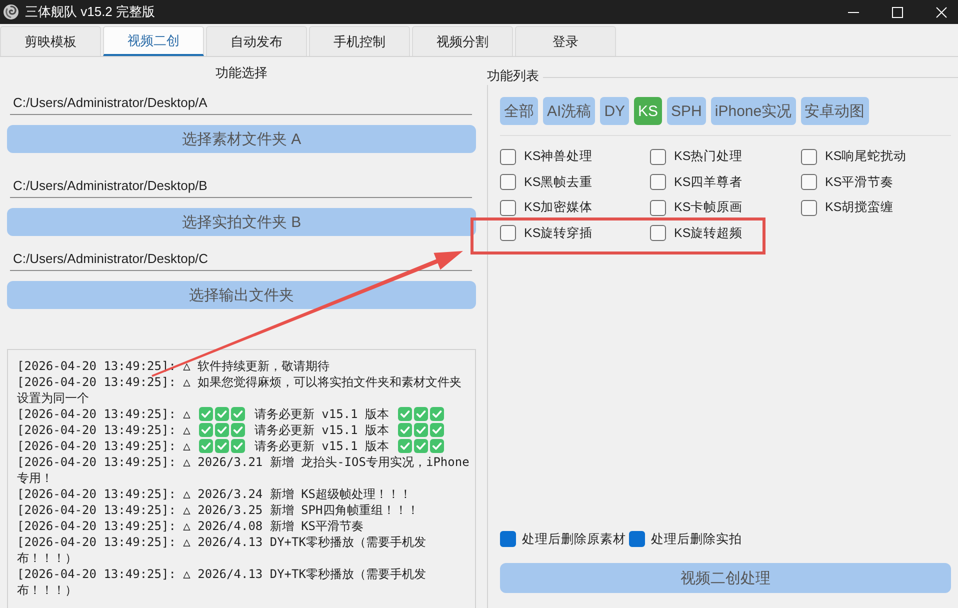 The image size is (958, 608). What do you see at coordinates (708, 207) in the screenshot?
I see `checkbox-label: KS卡帧原画` at bounding box center [708, 207].